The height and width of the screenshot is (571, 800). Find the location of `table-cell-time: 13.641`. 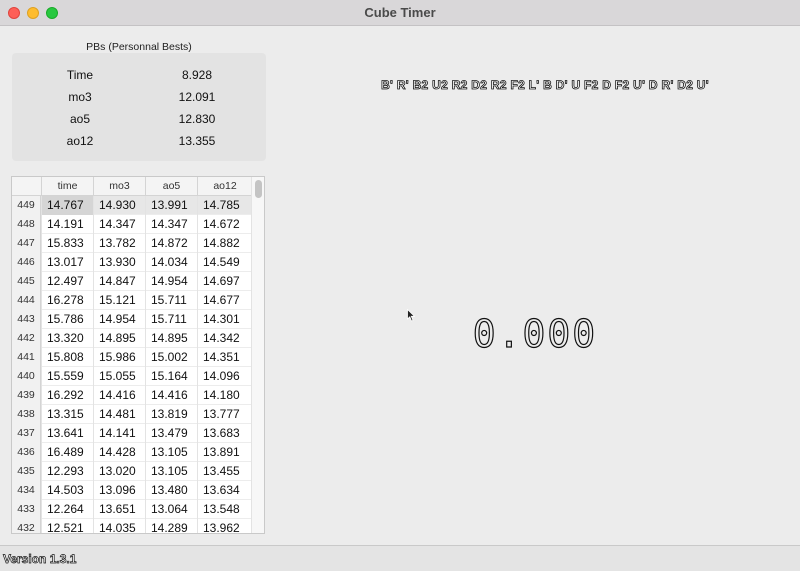

table-cell-time: 13.641 is located at coordinates (67, 433).